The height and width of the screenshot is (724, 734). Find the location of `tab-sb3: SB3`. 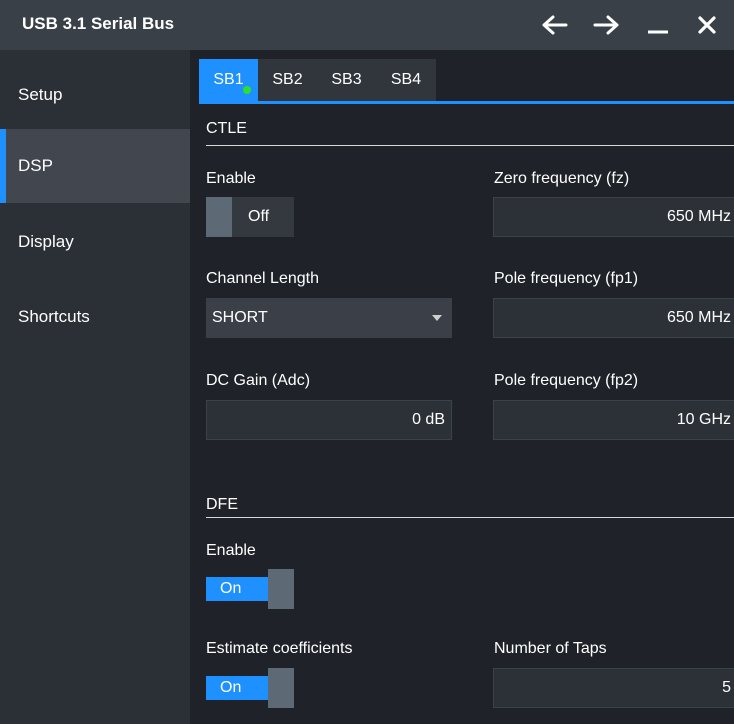

tab-sb3: SB3 is located at coordinates (346, 80).